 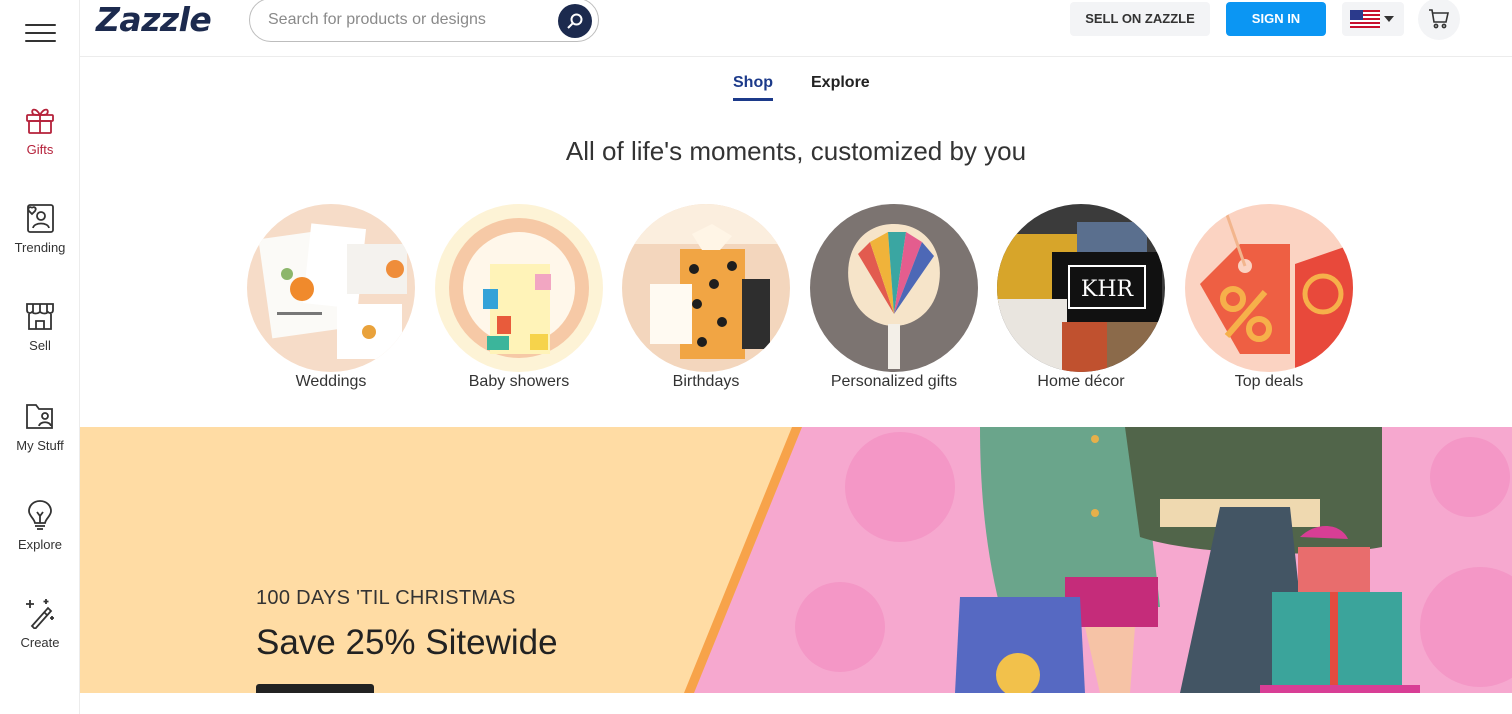 What do you see at coordinates (796, 28) in the screenshot?
I see `top-header: Zazzle SELL ON ZAZZLE SIGN IN` at bounding box center [796, 28].